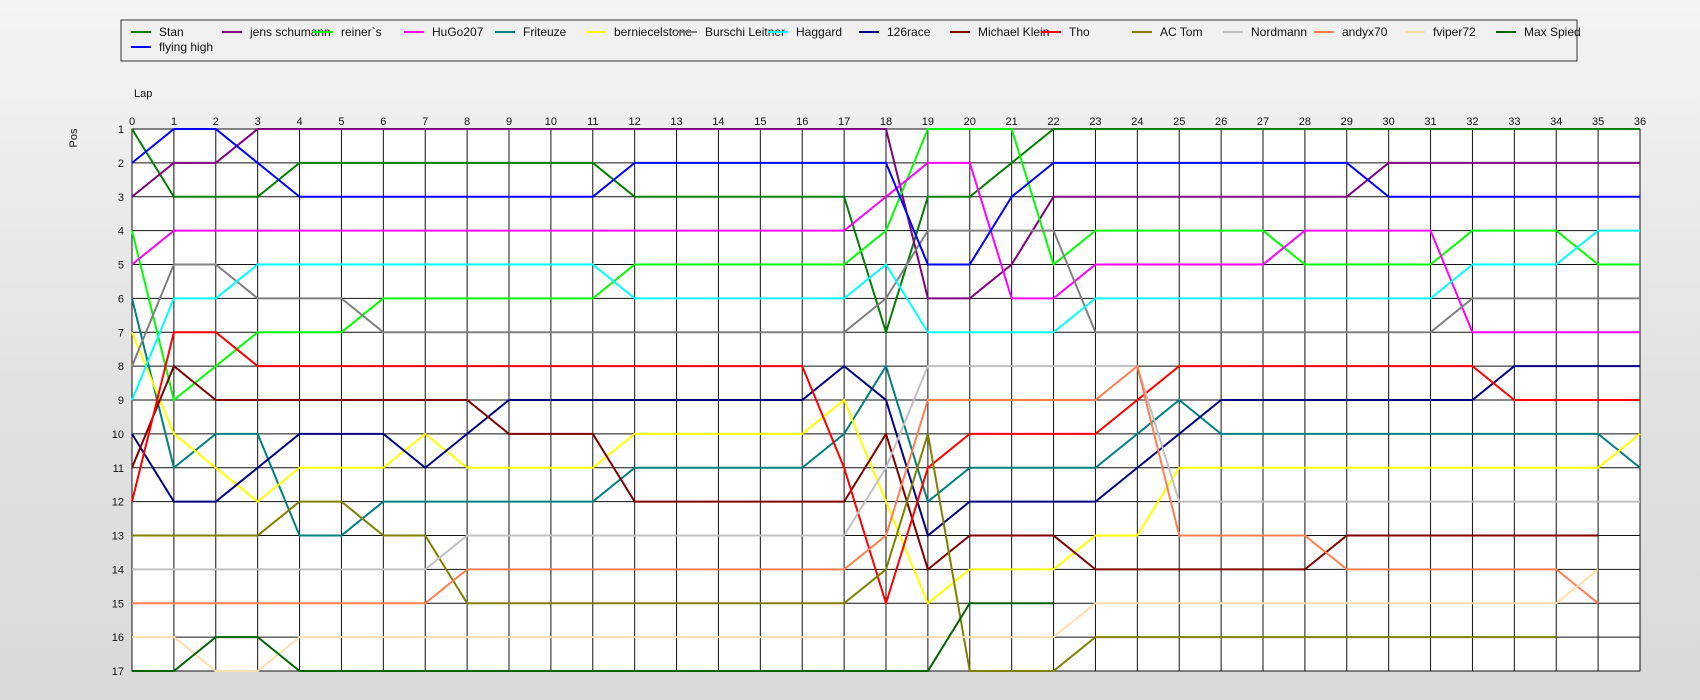 This screenshot has width=1700, height=700. What do you see at coordinates (1095, 122) in the screenshot?
I see `x-tick-label: 23` at bounding box center [1095, 122].